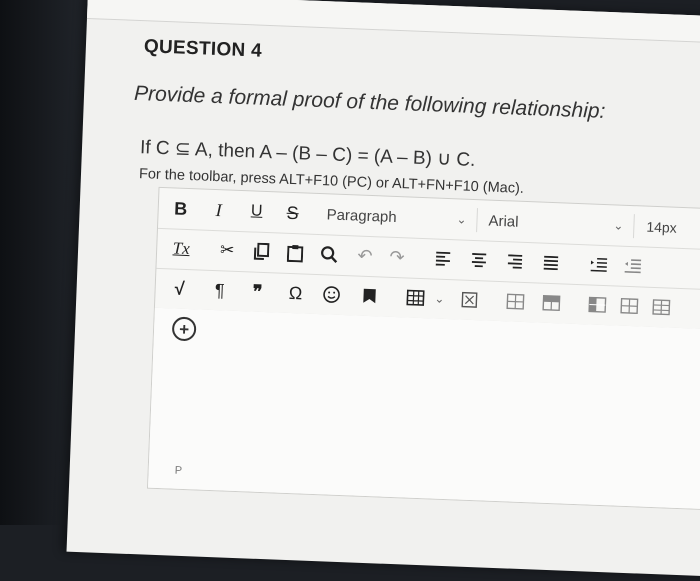 The width and height of the screenshot is (700, 581). Describe the element at coordinates (361, 215) in the screenshot. I see `block-format-value: Paragraph` at that location.